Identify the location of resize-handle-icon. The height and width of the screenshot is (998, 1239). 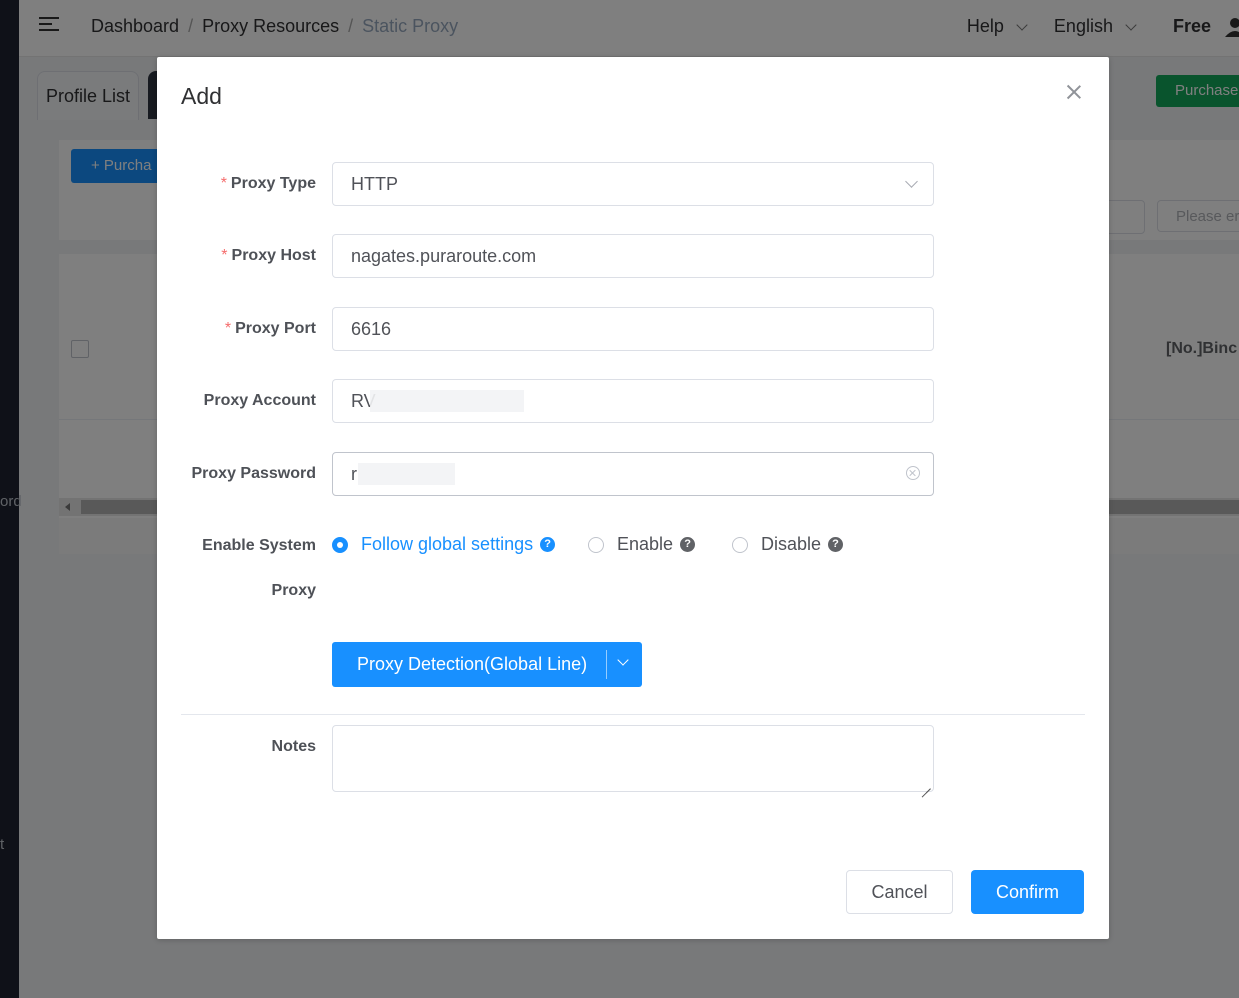
(926, 784).